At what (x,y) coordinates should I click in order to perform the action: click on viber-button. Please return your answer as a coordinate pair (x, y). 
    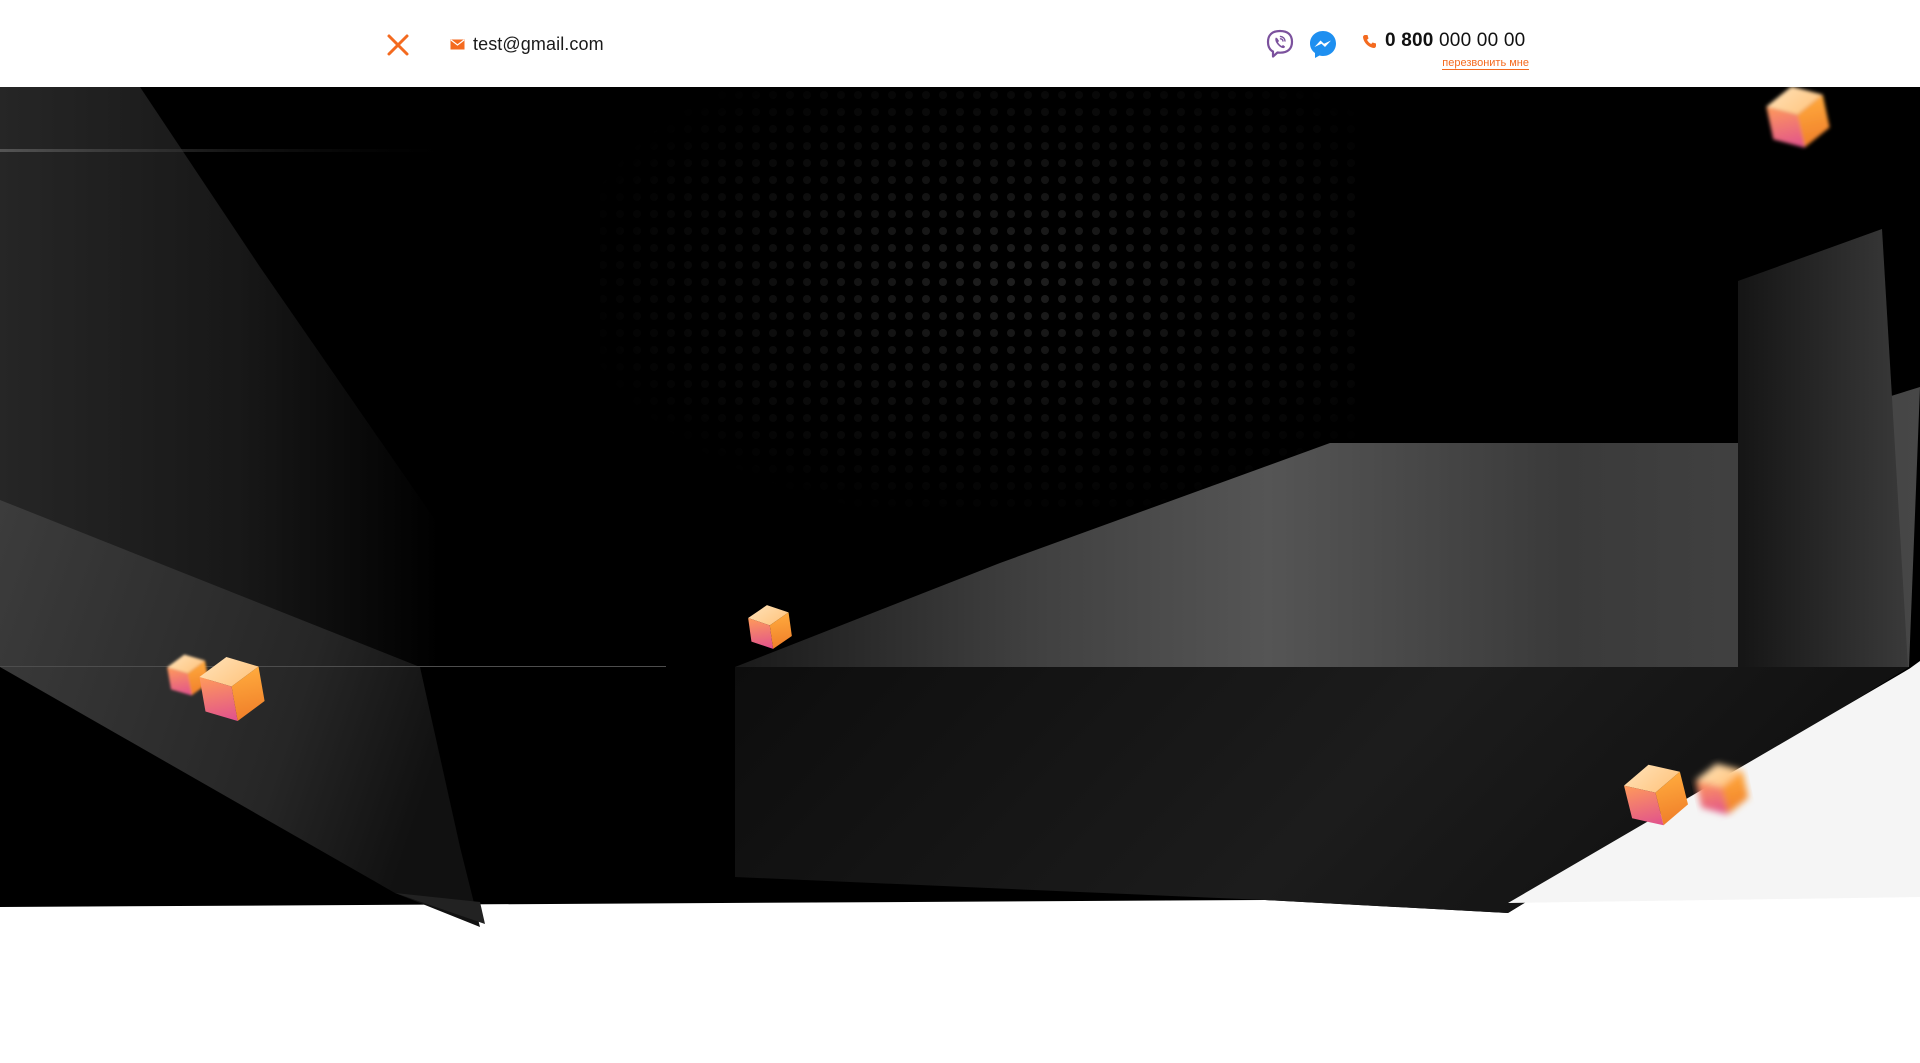
    Looking at the image, I should click on (1280, 44).